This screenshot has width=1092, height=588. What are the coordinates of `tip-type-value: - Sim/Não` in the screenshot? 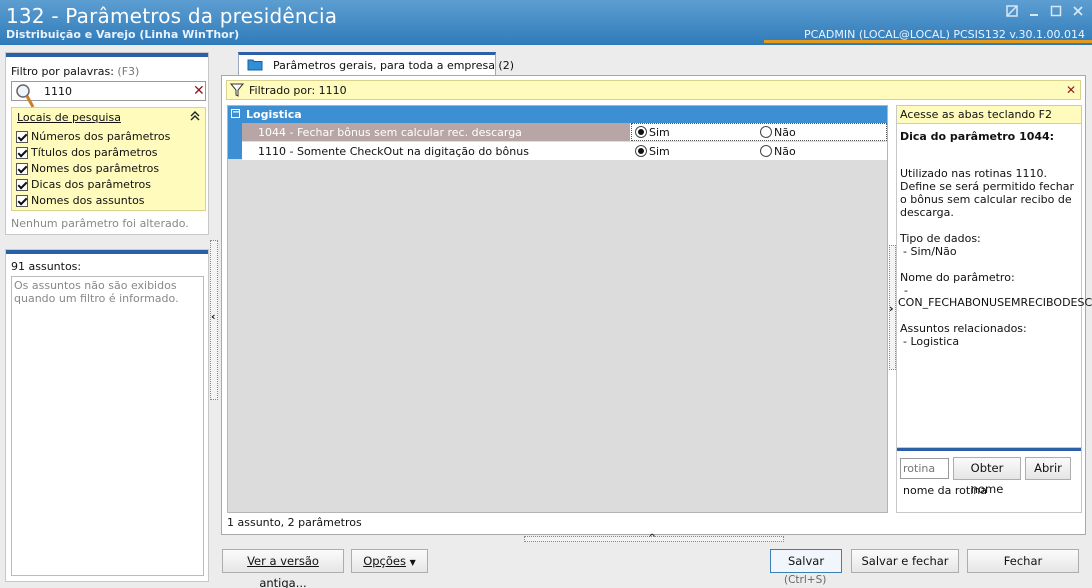 It's located at (930, 251).